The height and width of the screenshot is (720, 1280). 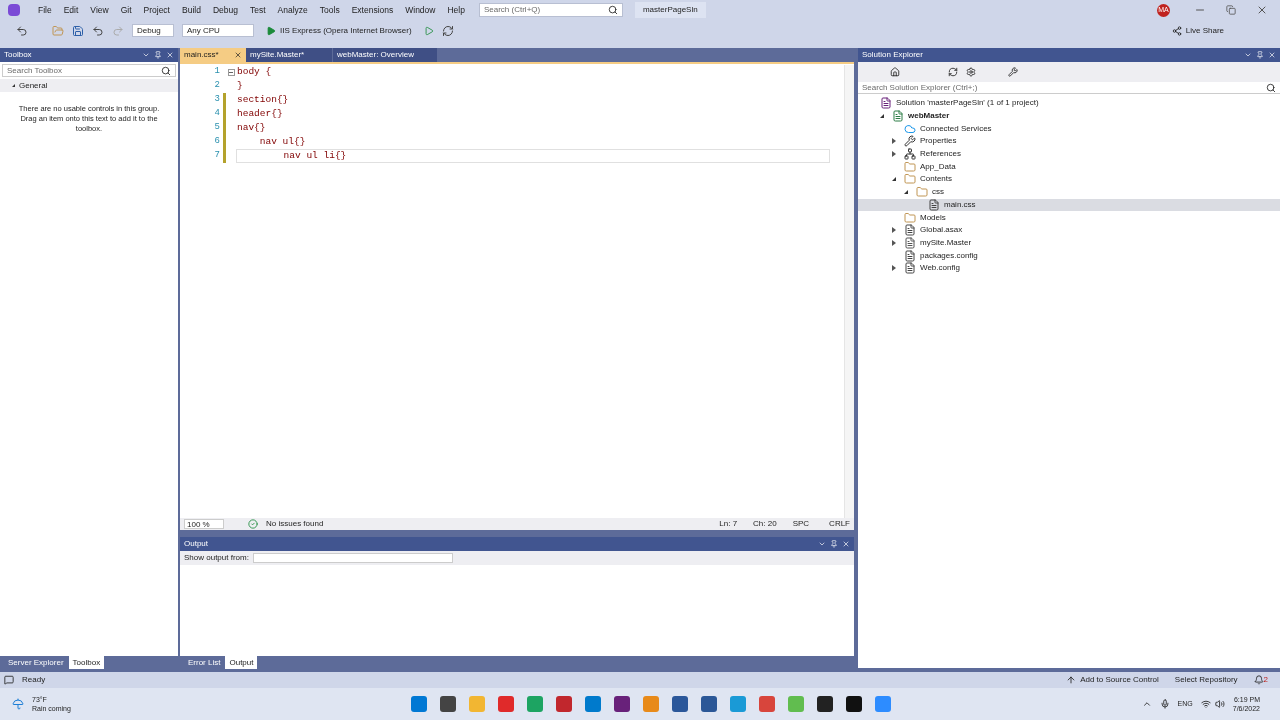 What do you see at coordinates (550, 10) in the screenshot?
I see `search-field: Search (Ctrl+Q)` at bounding box center [550, 10].